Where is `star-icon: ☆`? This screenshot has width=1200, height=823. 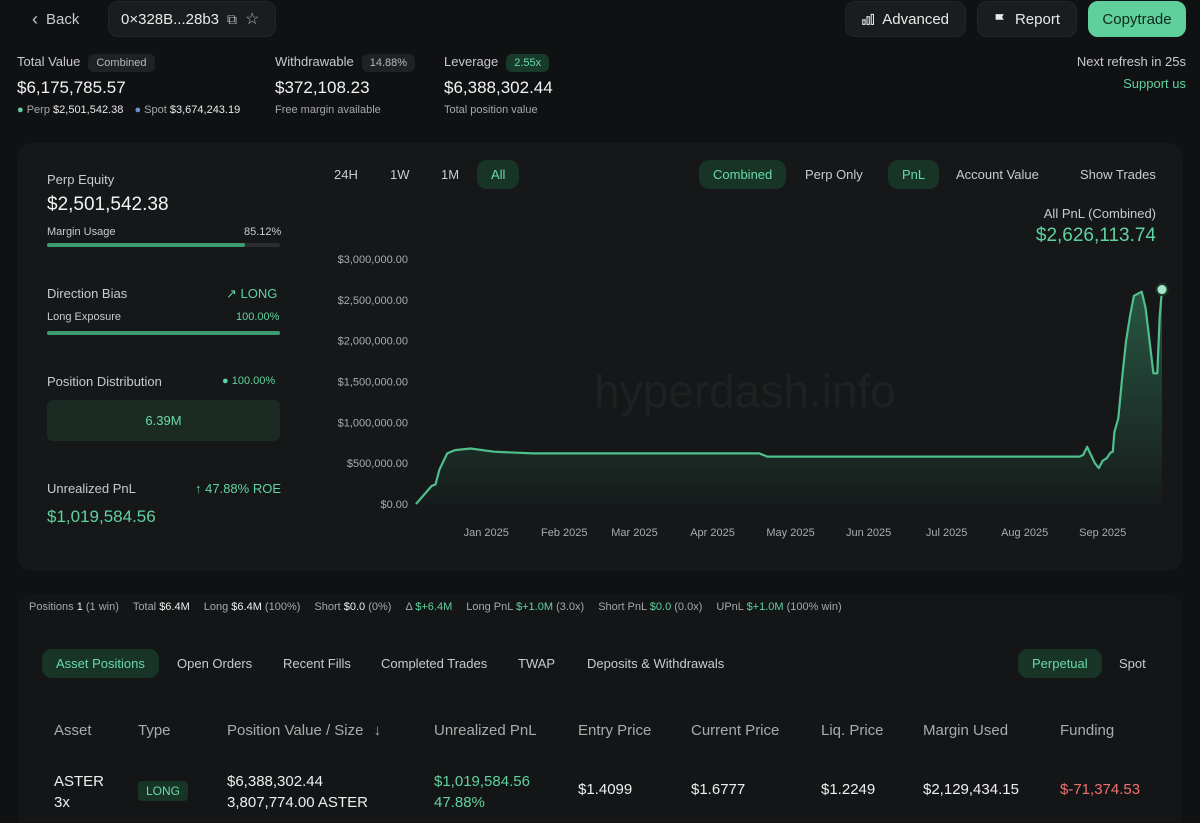 star-icon: ☆ is located at coordinates (252, 19).